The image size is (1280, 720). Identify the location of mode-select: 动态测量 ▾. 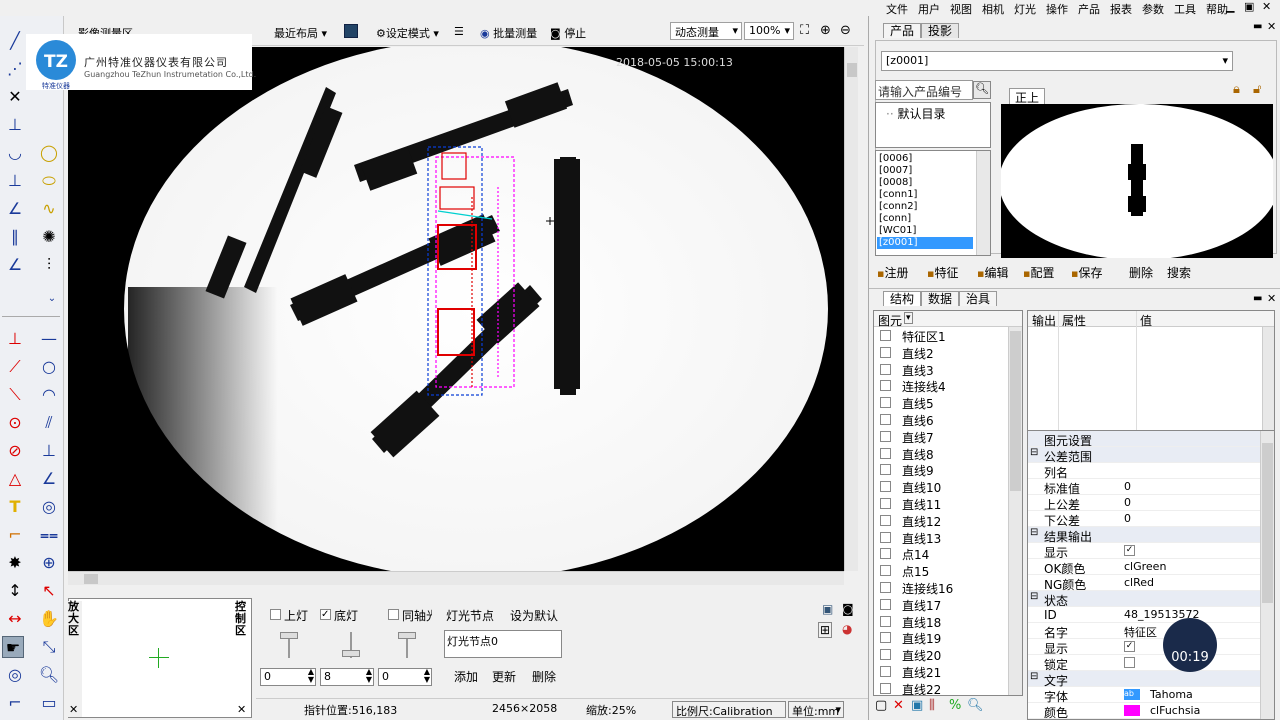
(706, 31).